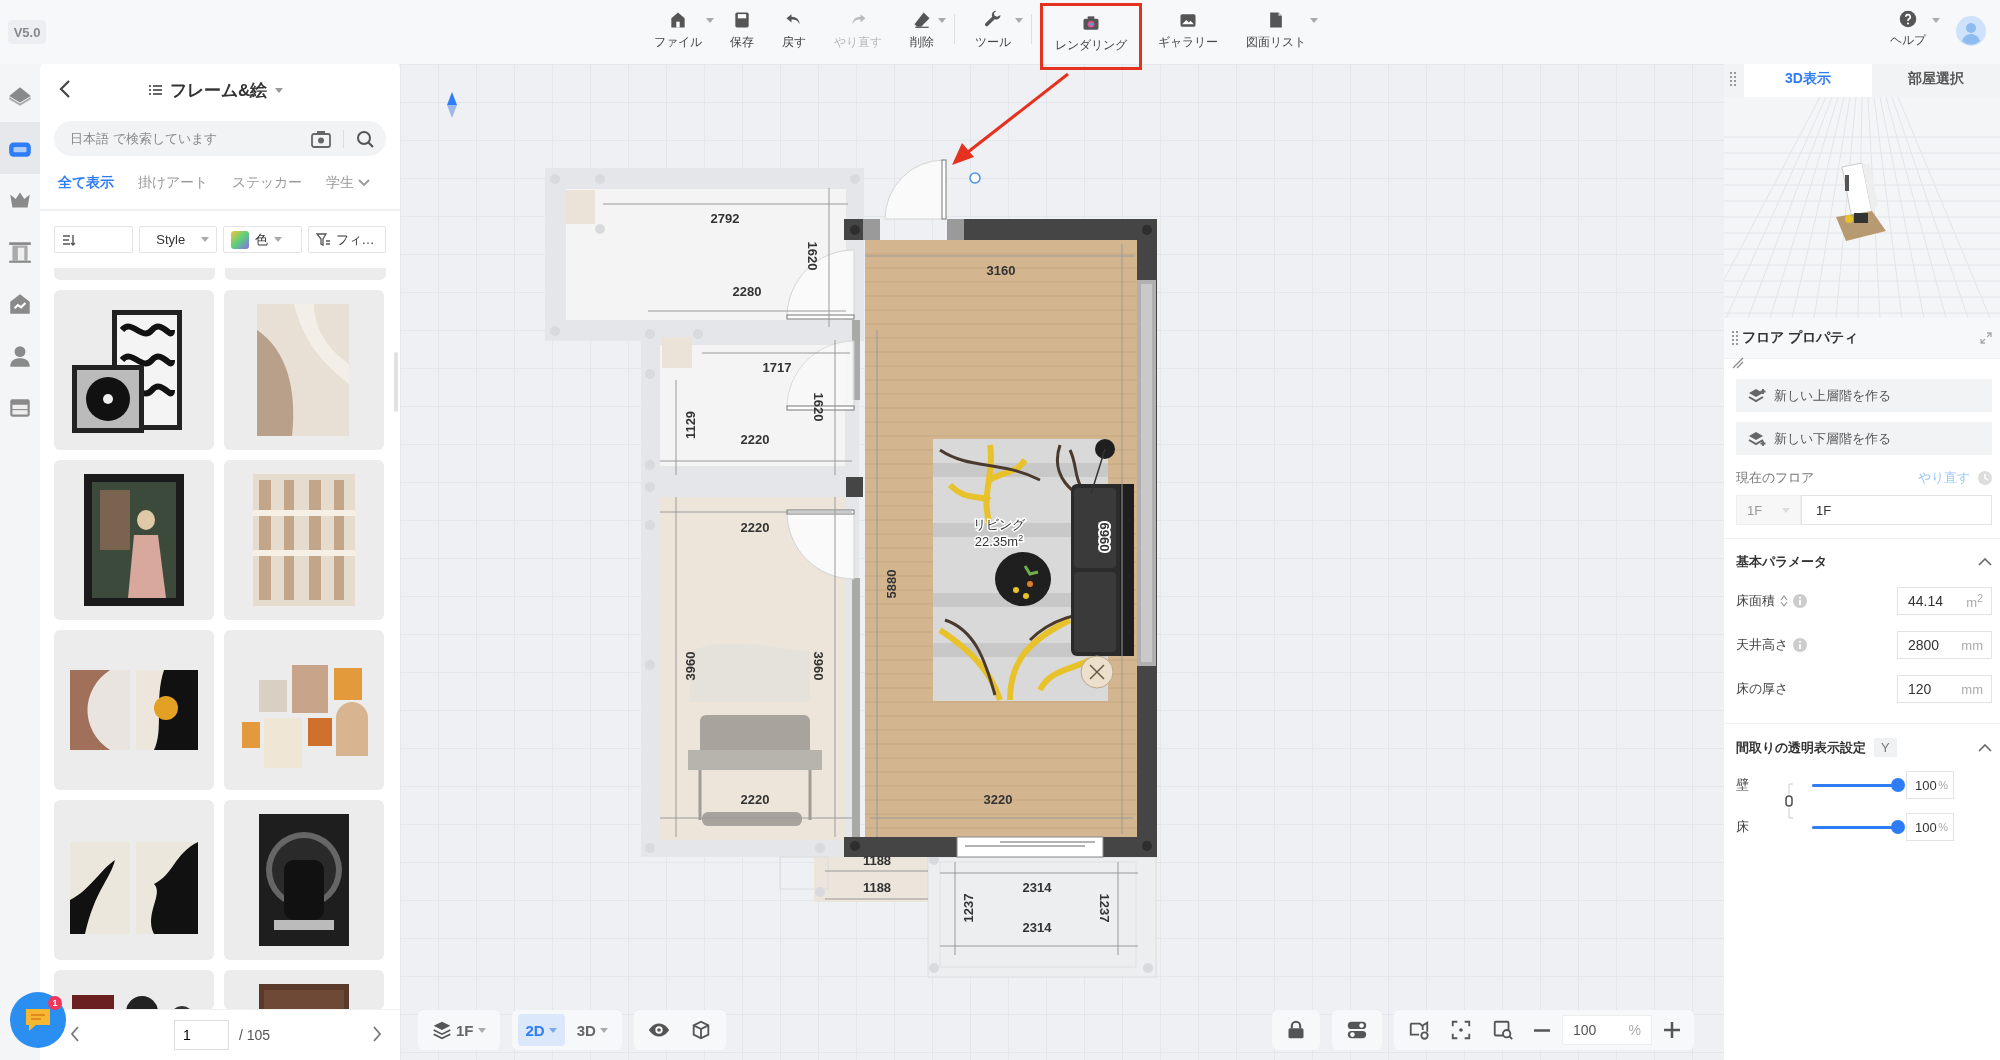 The image size is (2000, 1060). What do you see at coordinates (1775, 478) in the screenshot?
I see `field-label: 現在のフロア` at bounding box center [1775, 478].